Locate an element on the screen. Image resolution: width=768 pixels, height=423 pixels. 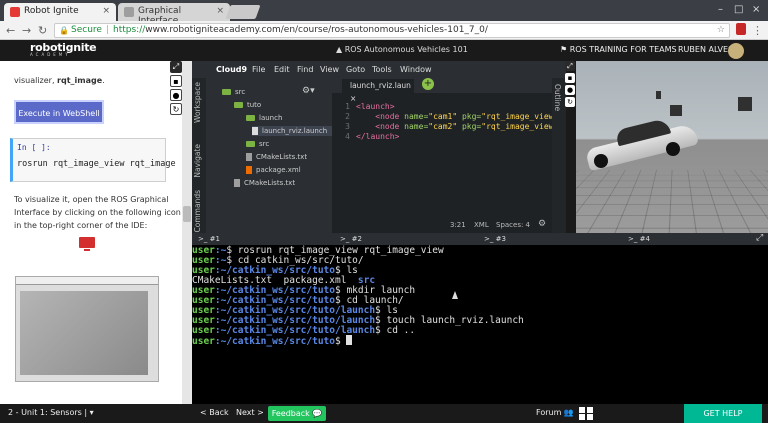
outline-panel-tab: Outline is located at coordinates (559, 155).